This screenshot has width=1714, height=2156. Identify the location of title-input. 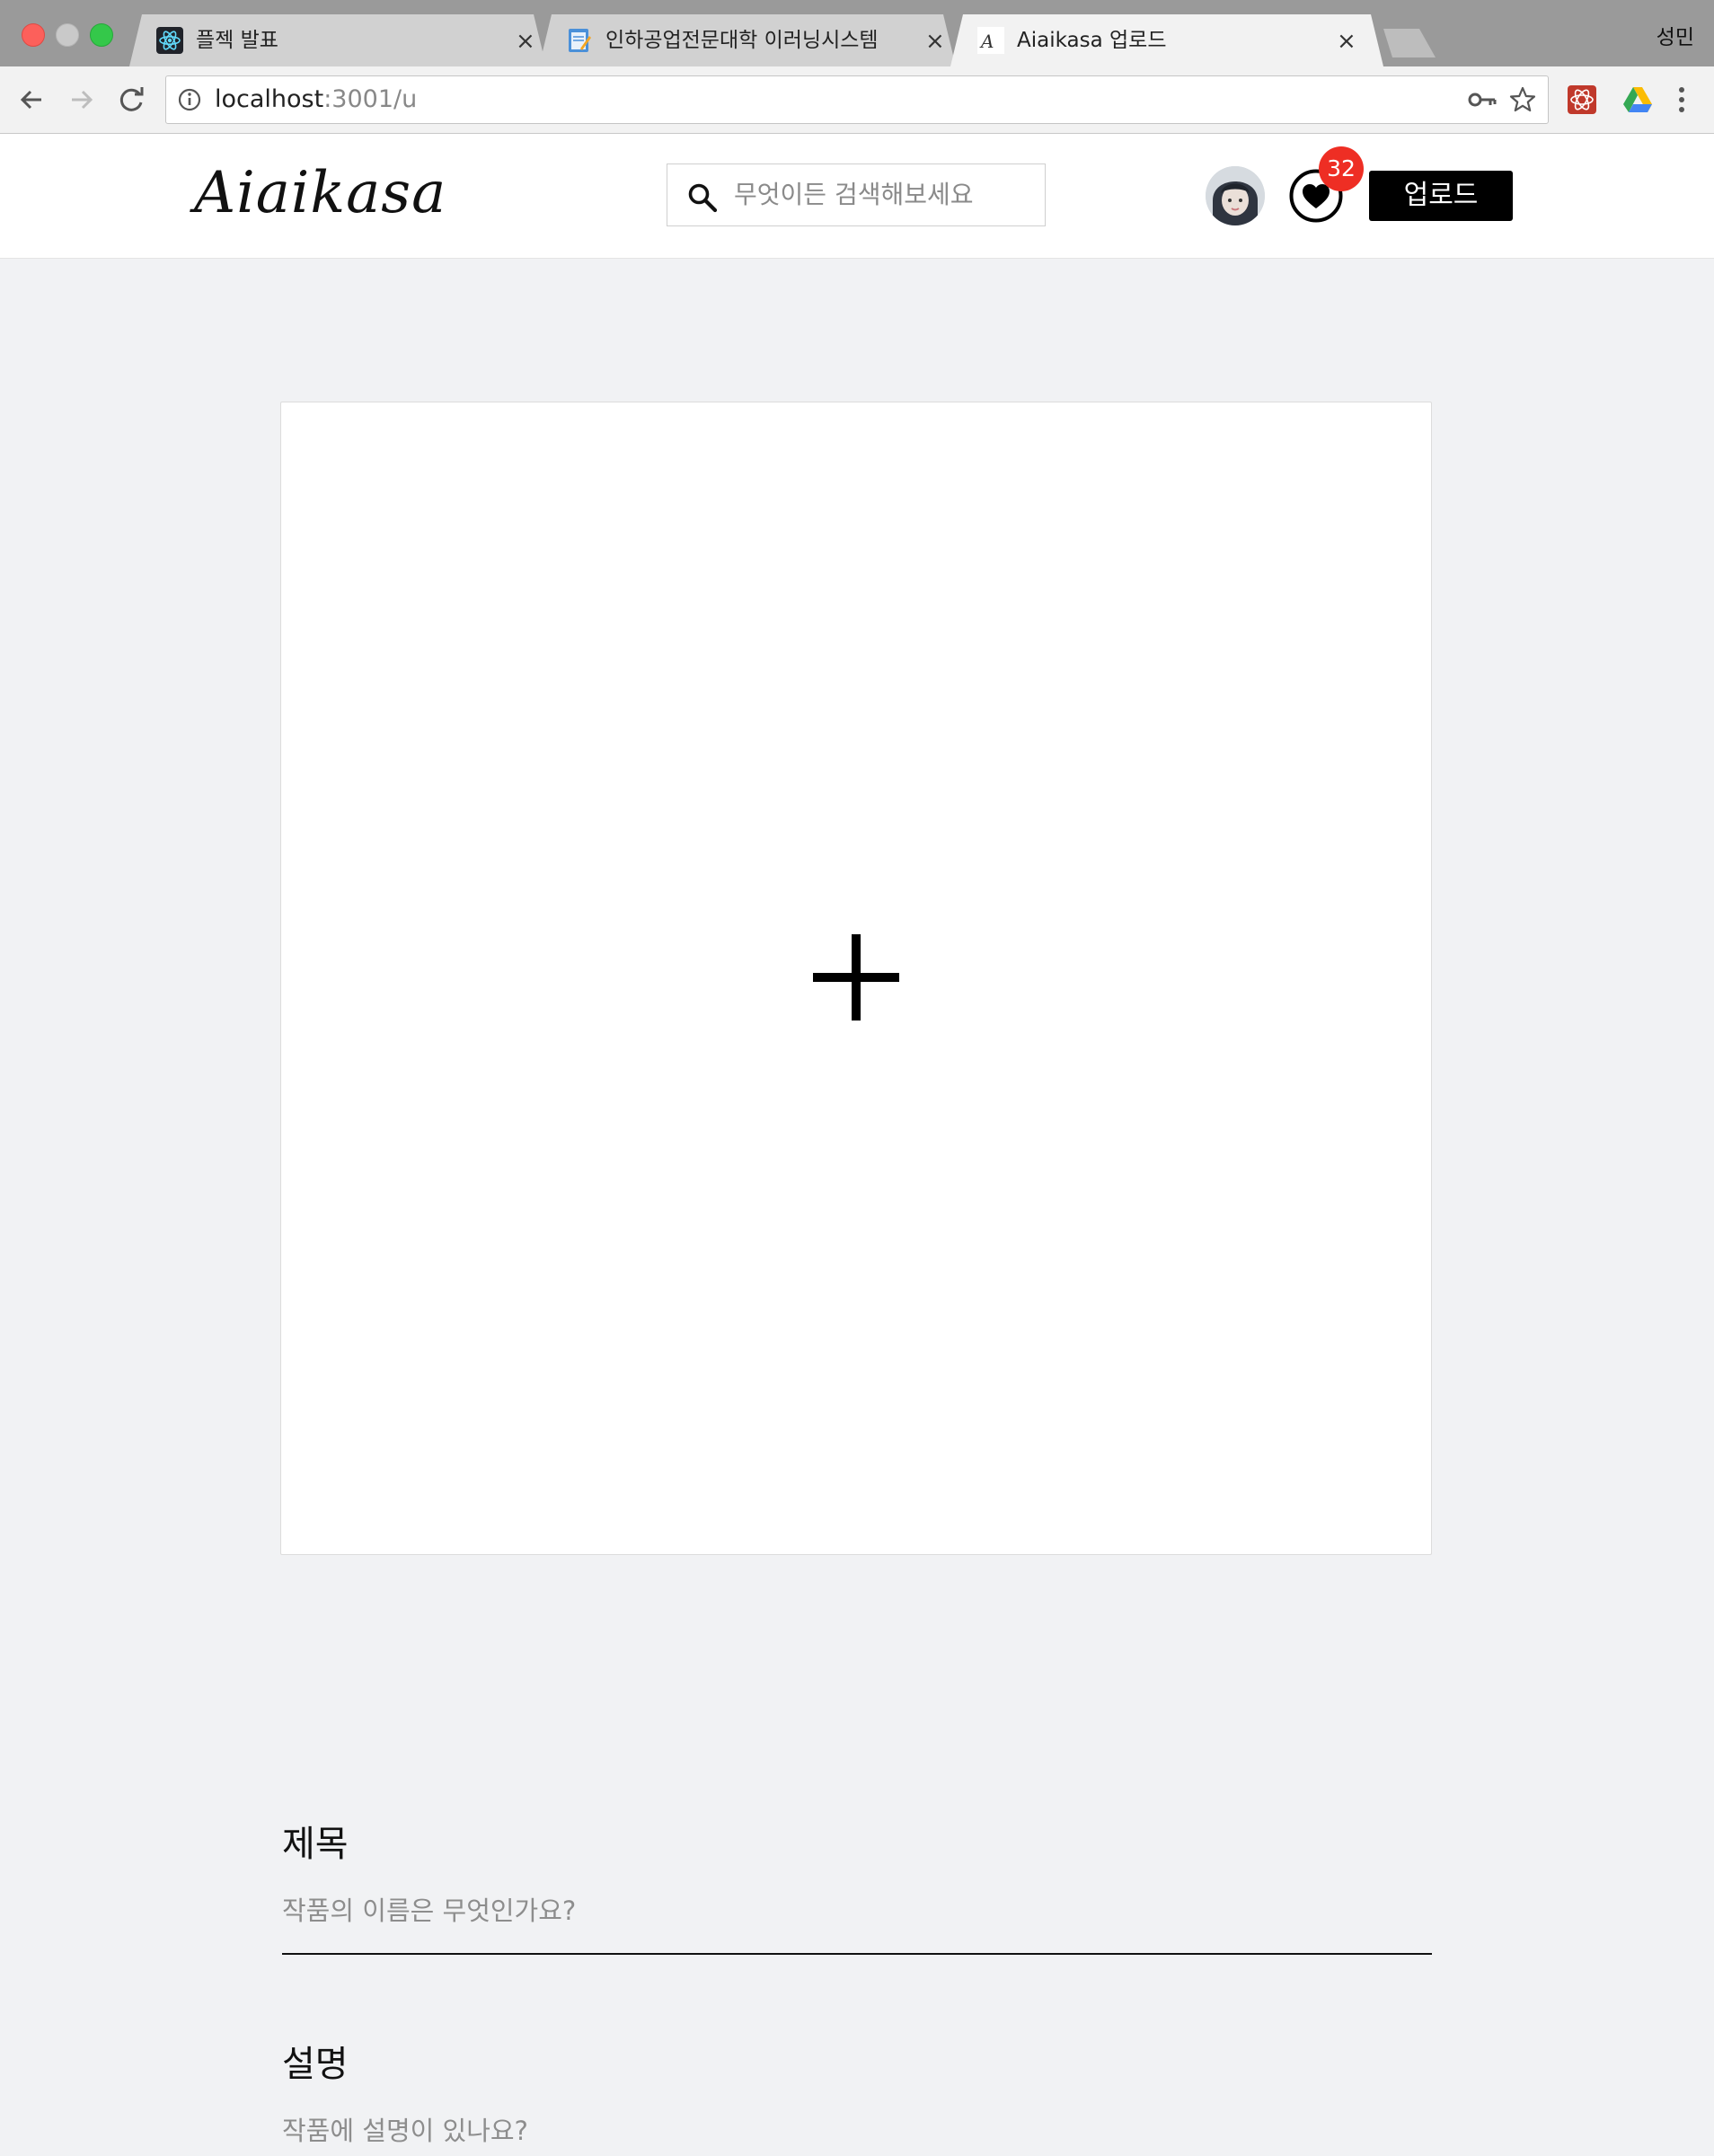
(857, 1910).